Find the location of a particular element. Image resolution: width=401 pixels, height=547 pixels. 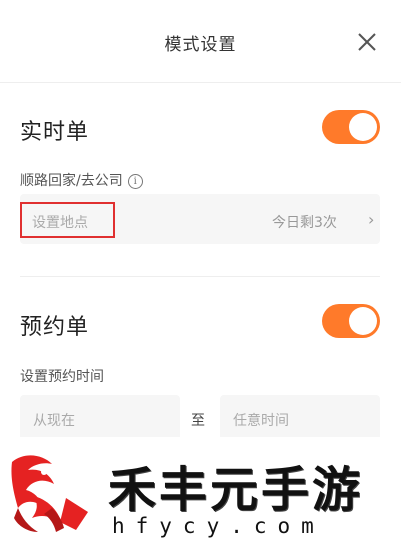

start-time-field: 从现在 is located at coordinates (100, 419).